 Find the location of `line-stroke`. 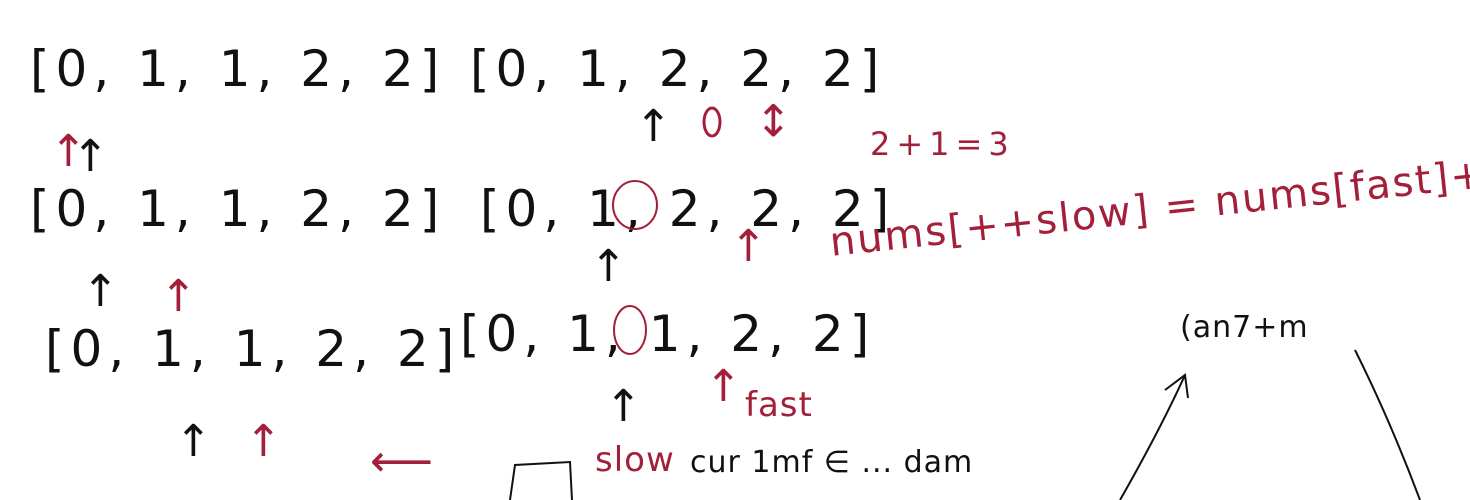

line-stroke is located at coordinates (1387, 424).